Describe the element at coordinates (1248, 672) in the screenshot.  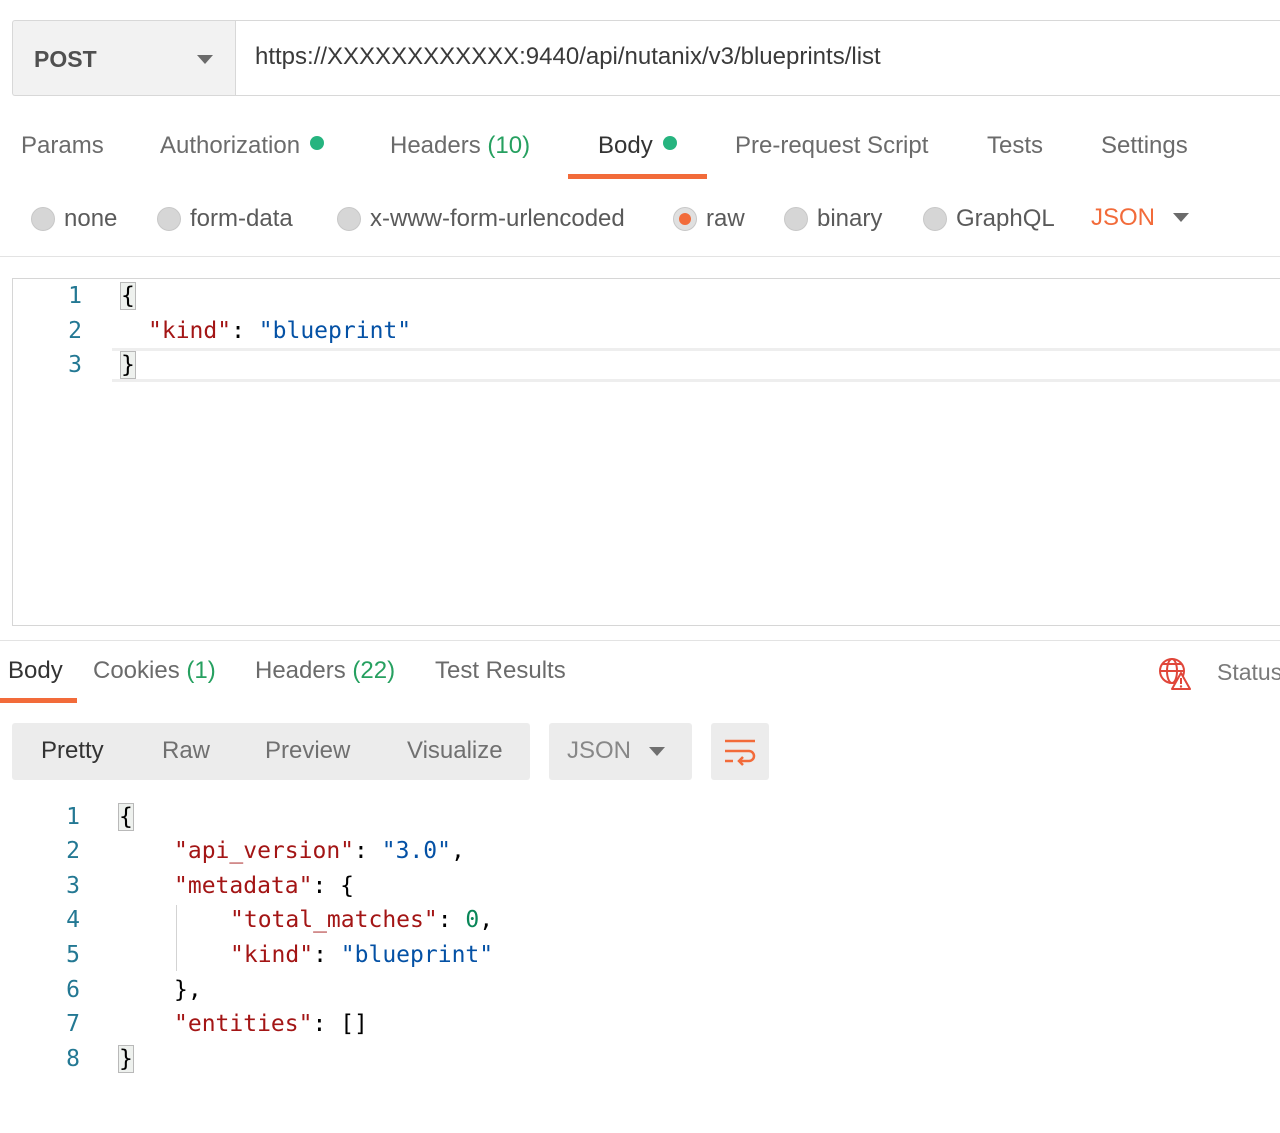
I see `status-label: Status` at that location.